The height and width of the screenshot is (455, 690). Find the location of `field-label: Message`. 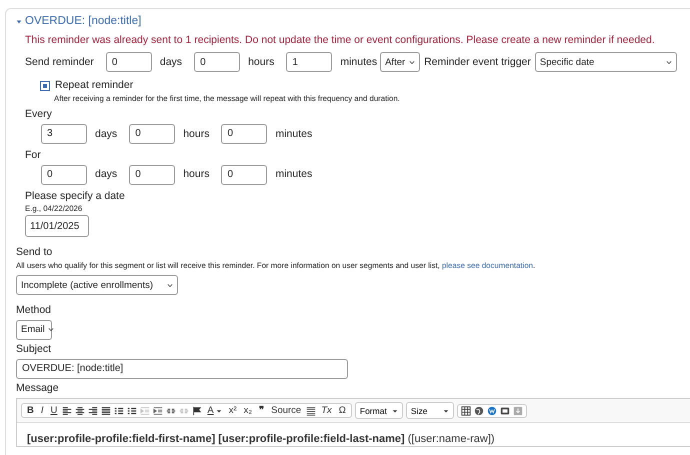

field-label: Message is located at coordinates (38, 388).